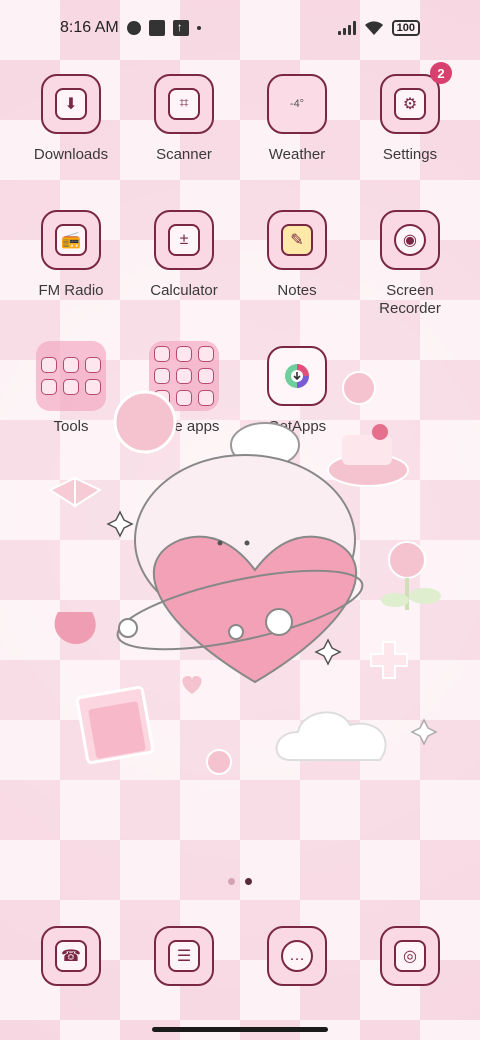 The image size is (480, 1040). I want to click on dock-phone: ☎, so click(71, 956).